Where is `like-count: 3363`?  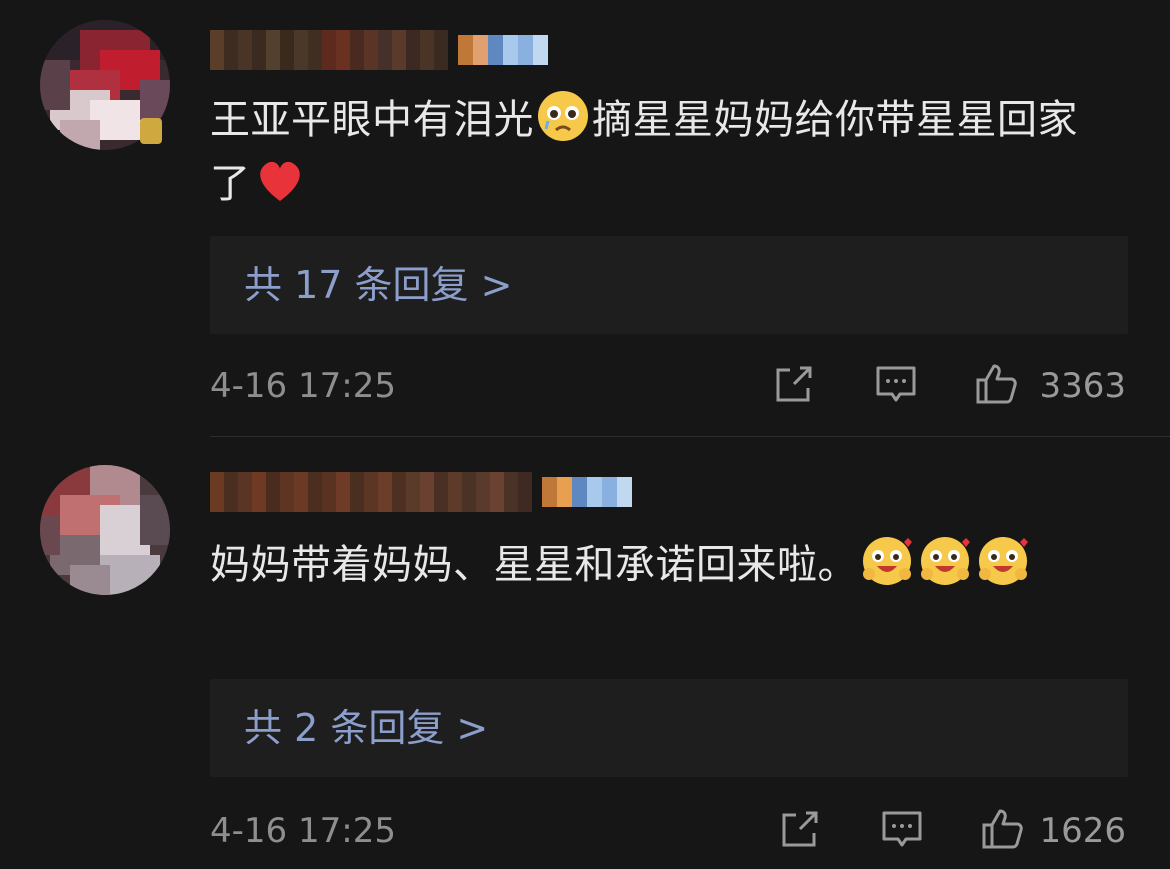
like-count: 3363 is located at coordinates (1082, 386).